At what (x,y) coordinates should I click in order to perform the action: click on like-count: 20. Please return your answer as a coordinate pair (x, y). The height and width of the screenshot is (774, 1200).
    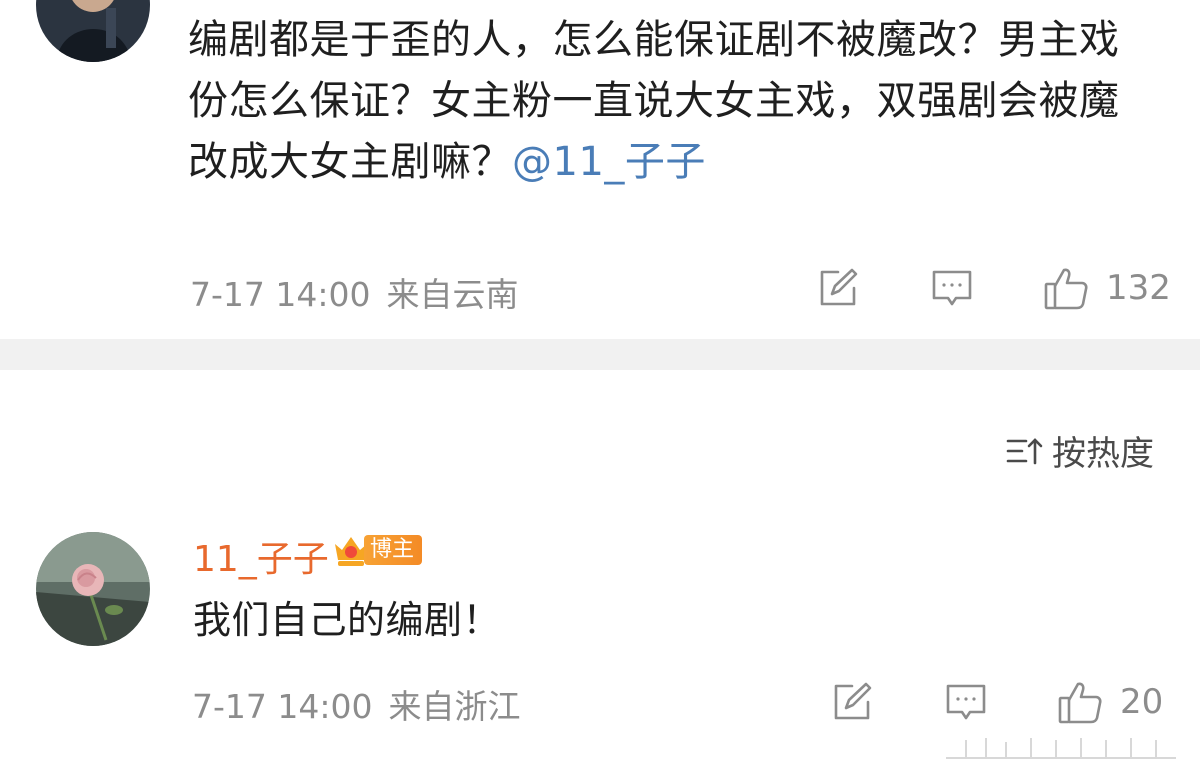
    Looking at the image, I should click on (1142, 702).